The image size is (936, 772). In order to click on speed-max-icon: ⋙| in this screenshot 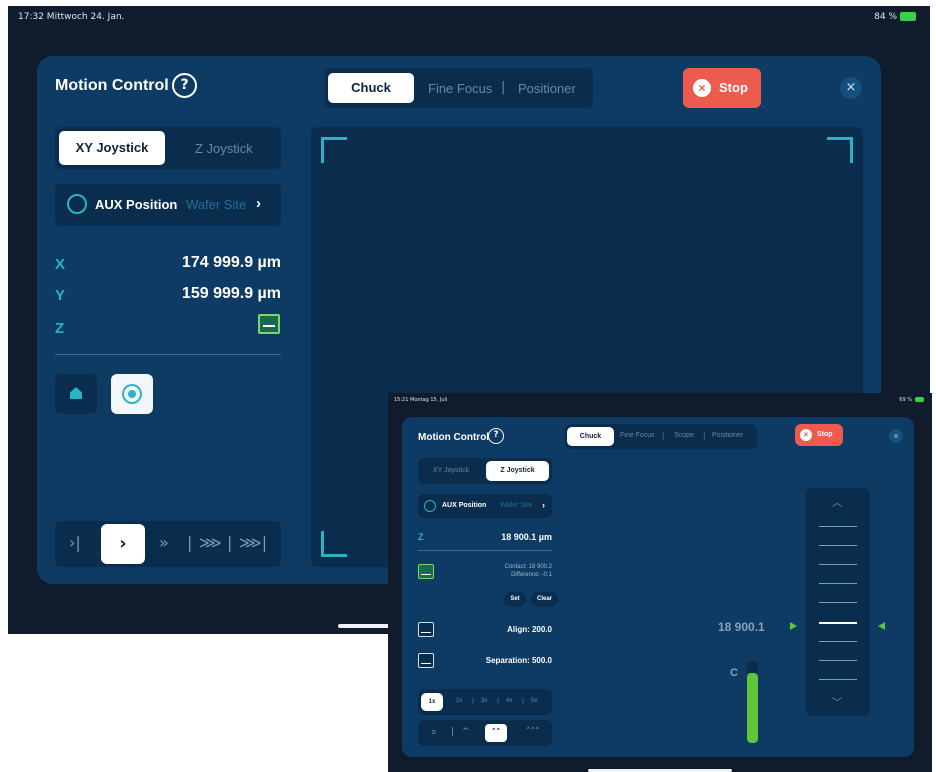, I will do `click(253, 542)`.